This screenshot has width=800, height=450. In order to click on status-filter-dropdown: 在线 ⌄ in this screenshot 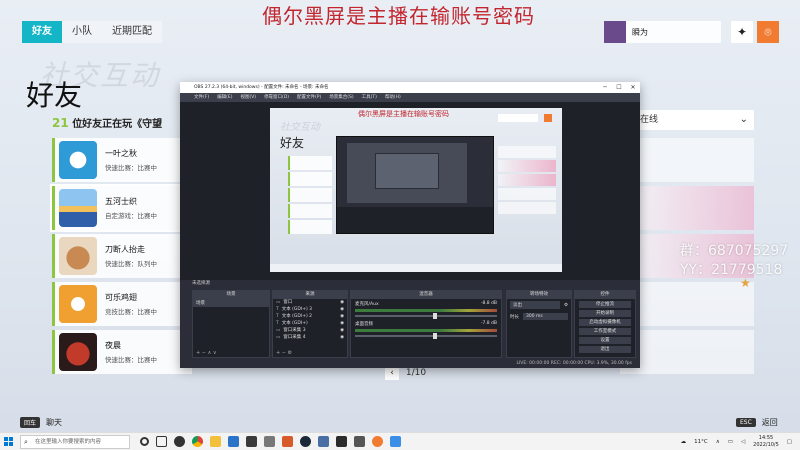, I will do `click(687, 120)`.